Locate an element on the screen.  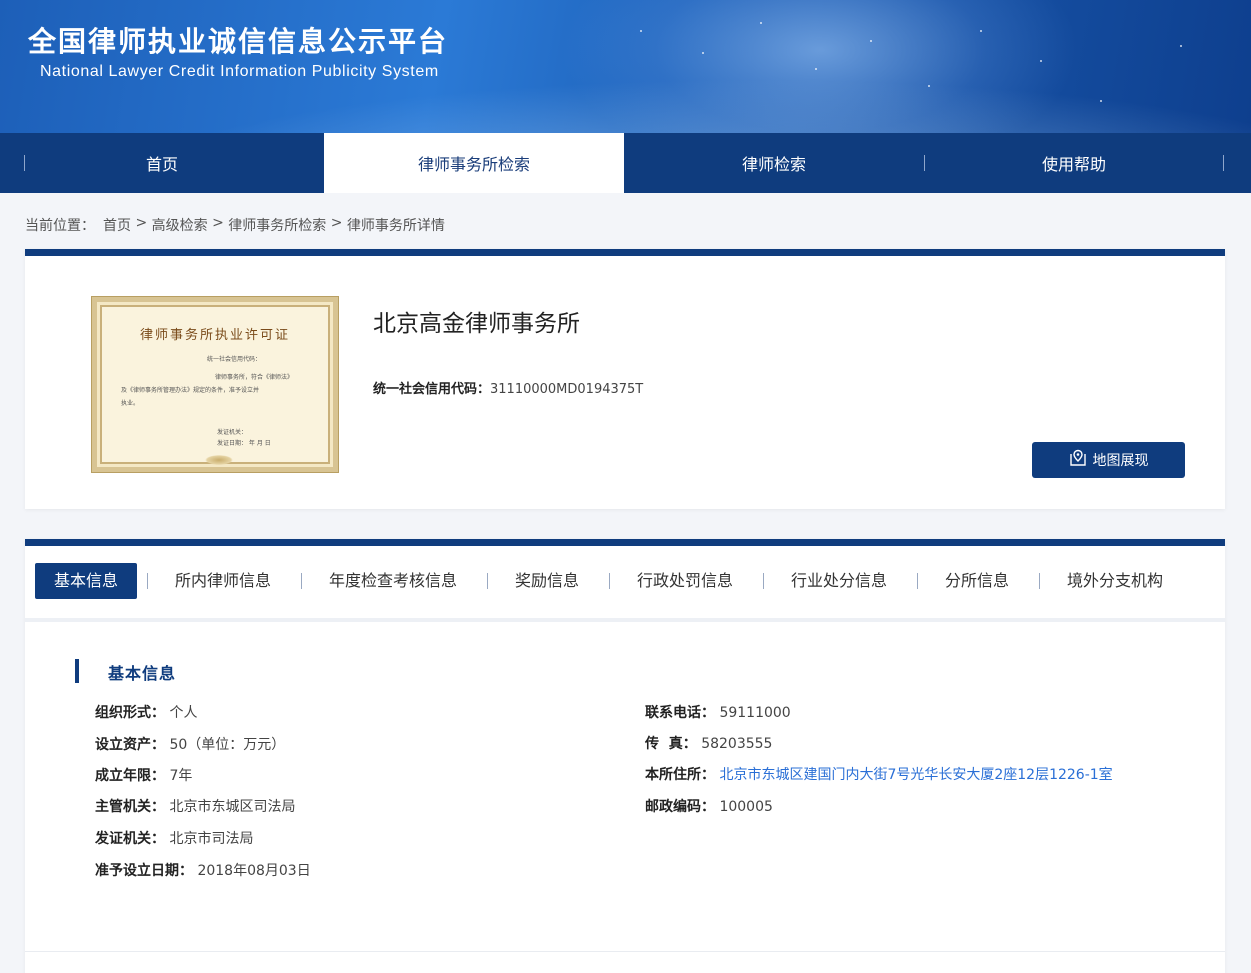
breadcrumb: 当前位置： 首页 > 高级检索 > 律师事务所检索 > 律师事务所详情 is located at coordinates (235, 225).